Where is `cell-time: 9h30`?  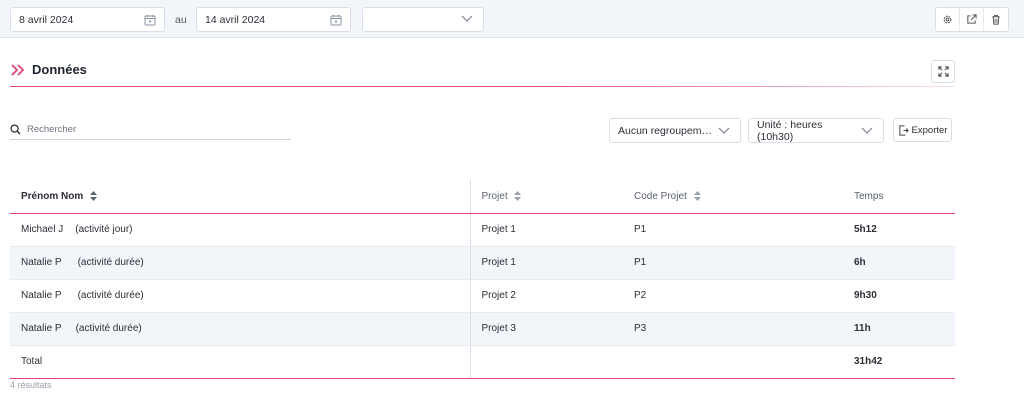
cell-time: 9h30 is located at coordinates (899, 296).